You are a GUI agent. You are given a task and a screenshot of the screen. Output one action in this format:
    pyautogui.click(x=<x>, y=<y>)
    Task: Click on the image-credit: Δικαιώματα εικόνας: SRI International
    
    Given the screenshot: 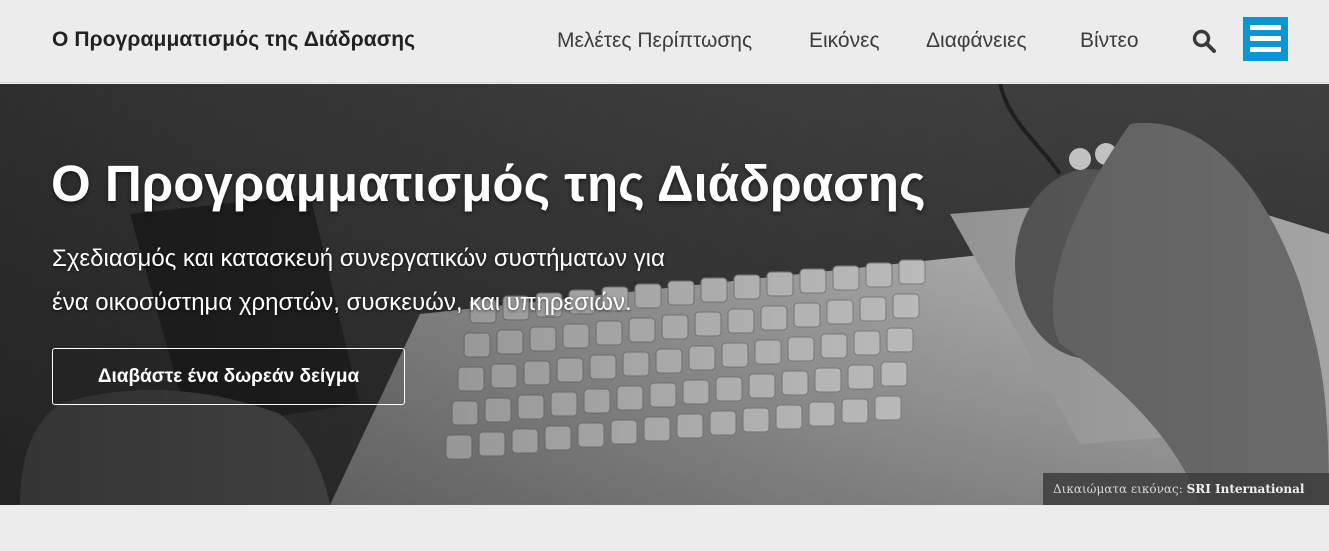 What is the action you would take?
    pyautogui.click(x=1186, y=489)
    